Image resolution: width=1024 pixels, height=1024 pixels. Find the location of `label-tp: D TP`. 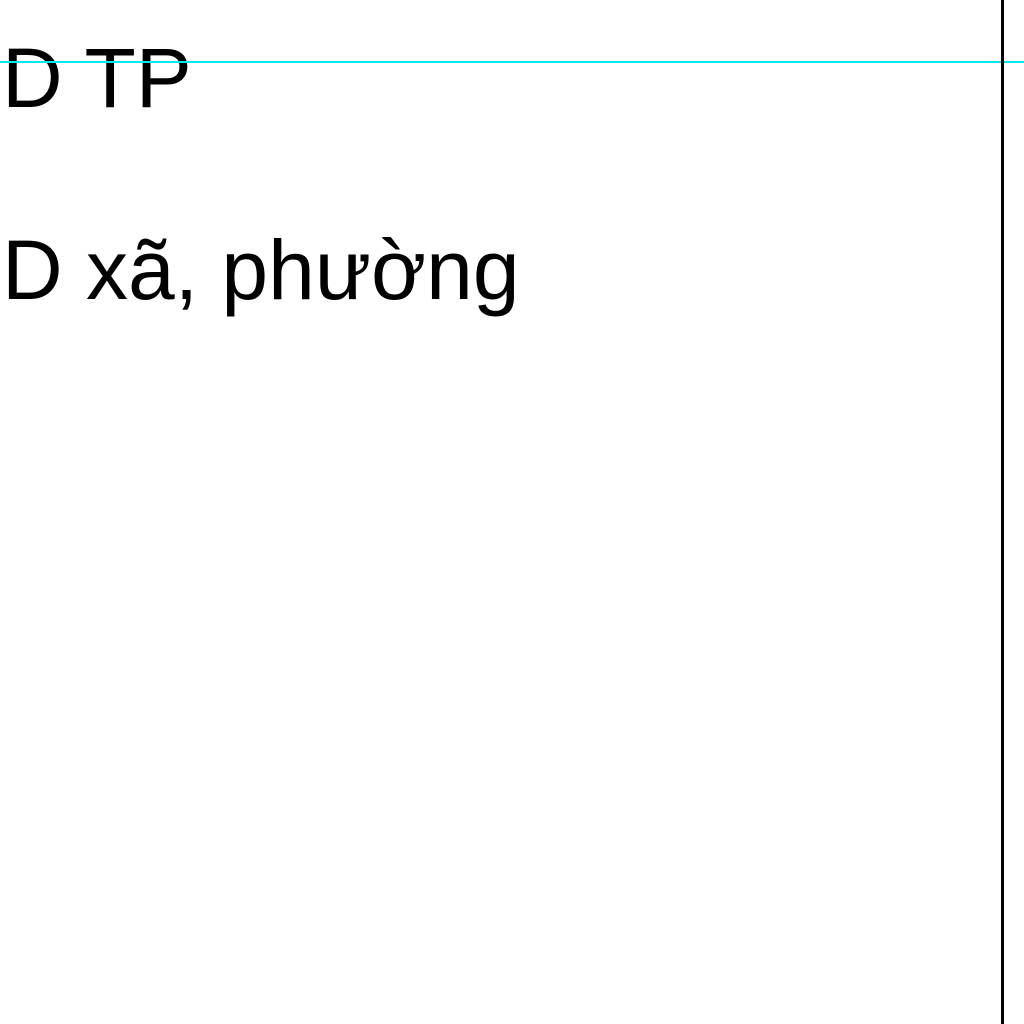

label-tp: D TP is located at coordinates (97, 78).